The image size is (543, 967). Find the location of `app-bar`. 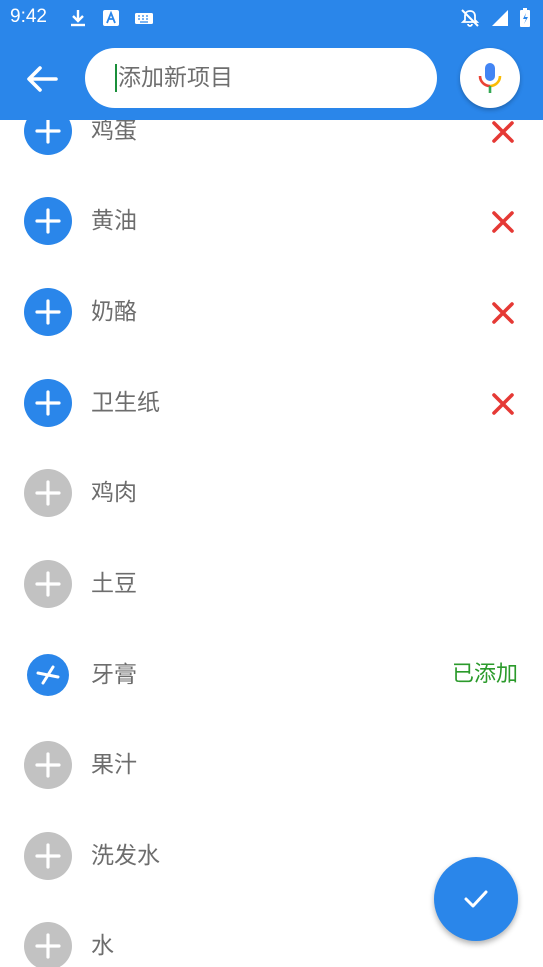

app-bar is located at coordinates (271, 78).